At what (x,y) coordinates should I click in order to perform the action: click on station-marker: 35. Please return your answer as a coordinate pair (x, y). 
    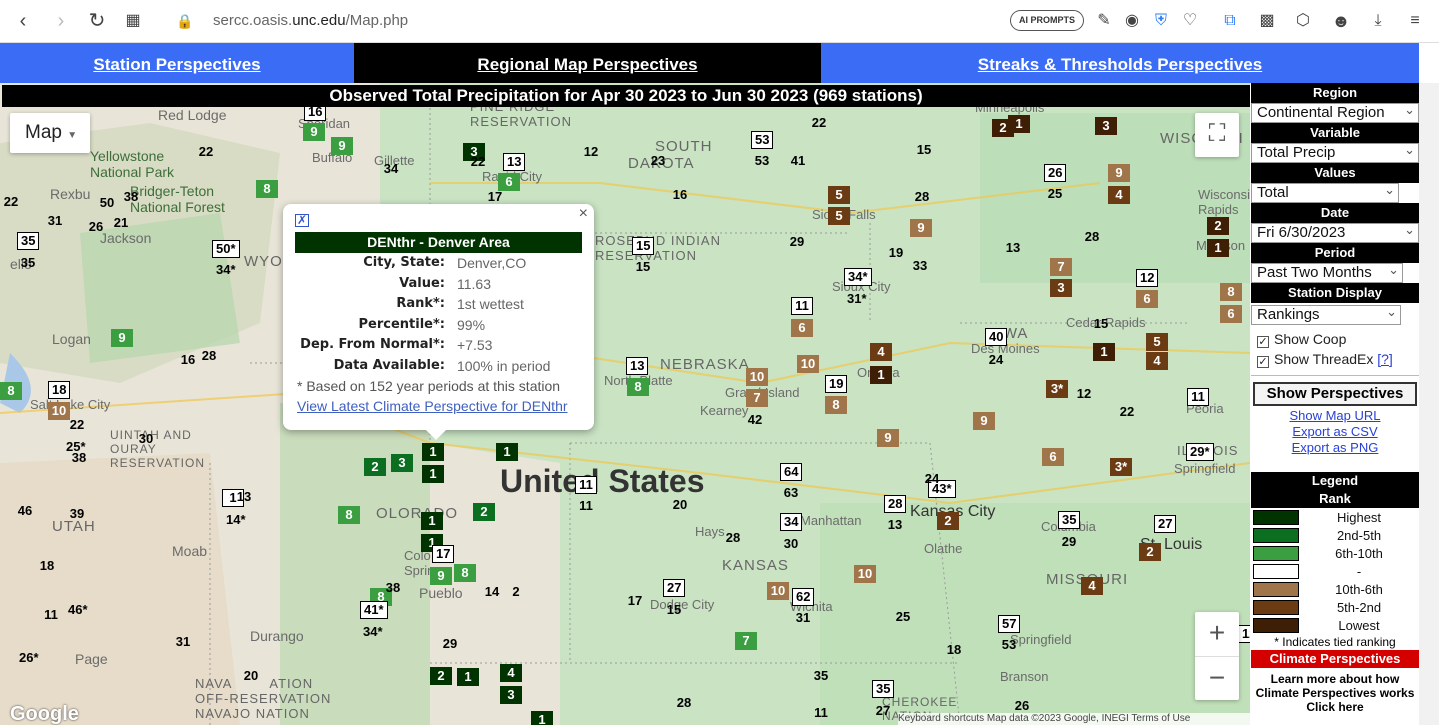
    Looking at the image, I should click on (883, 689).